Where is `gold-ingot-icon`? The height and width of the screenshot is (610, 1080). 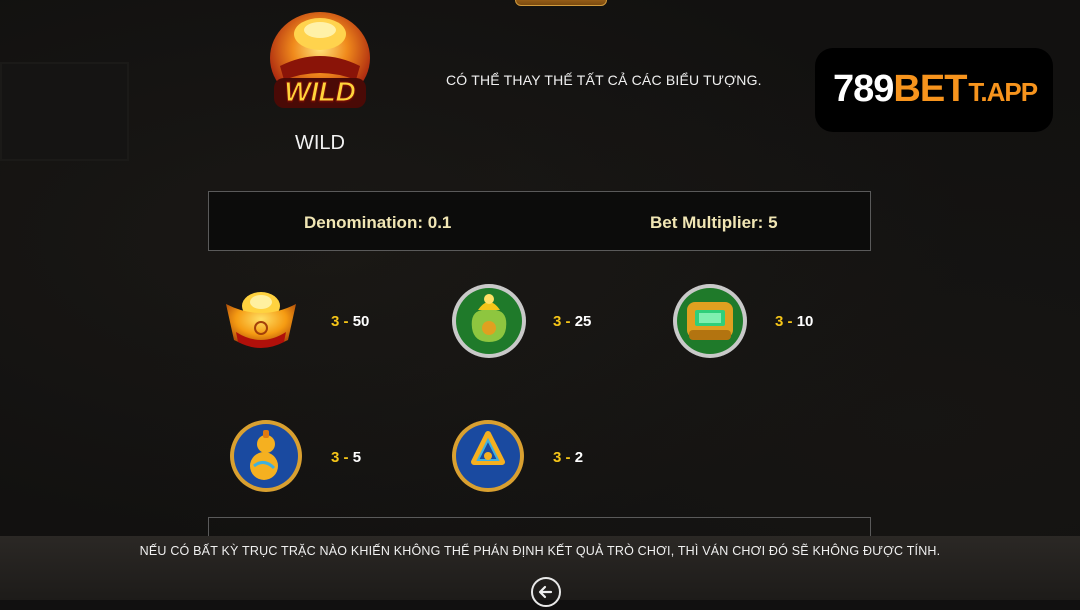 gold-ingot-icon is located at coordinates (261, 321).